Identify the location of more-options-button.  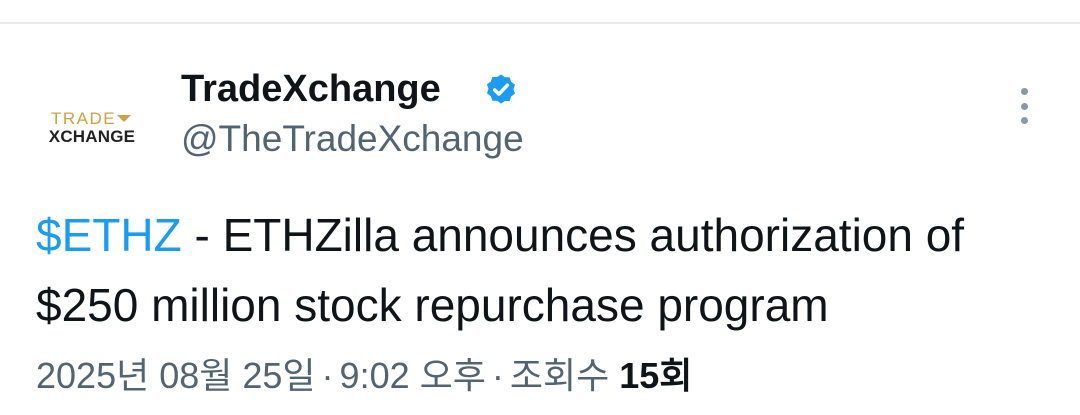
(1024, 106).